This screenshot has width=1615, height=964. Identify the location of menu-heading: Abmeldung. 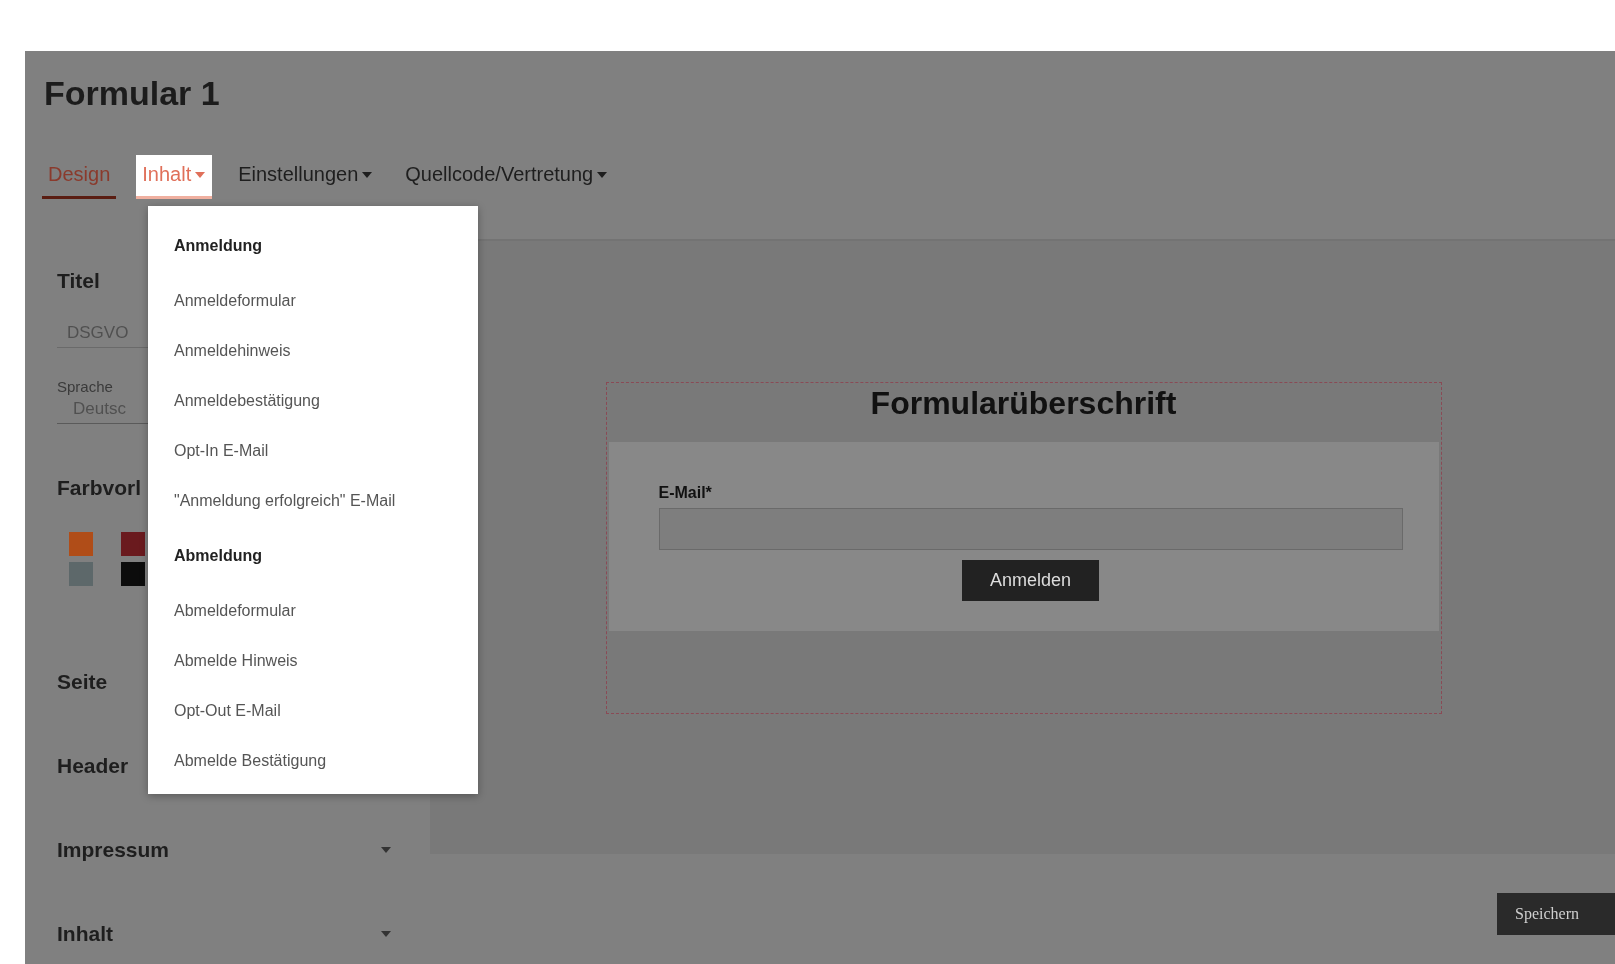
(313, 559).